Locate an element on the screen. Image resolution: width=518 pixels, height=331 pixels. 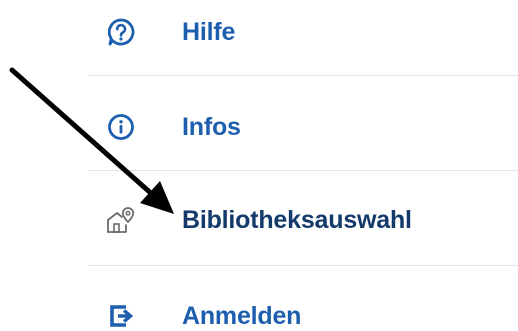
menu-item-anmelden: Anmelden is located at coordinates (303, 308).